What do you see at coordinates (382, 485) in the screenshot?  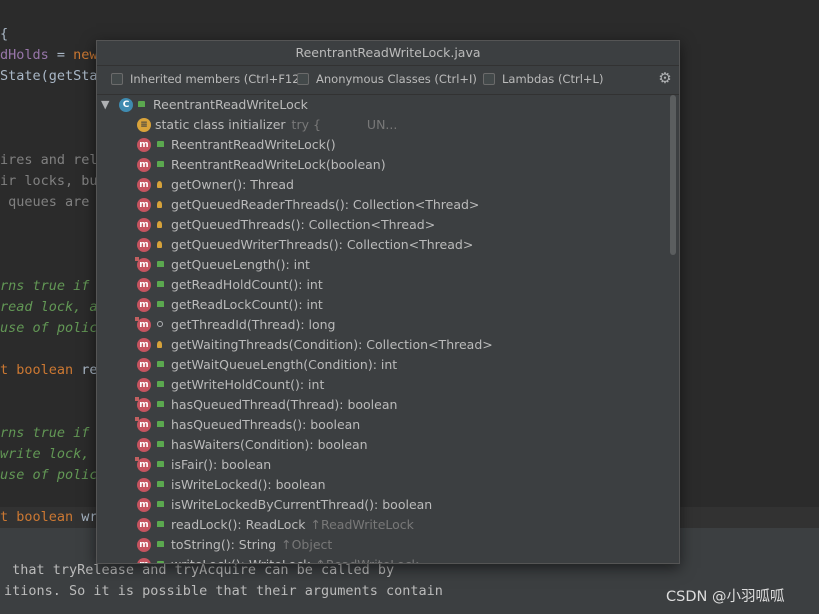 I see `structure-item: m isWriteLocked(): boolean` at bounding box center [382, 485].